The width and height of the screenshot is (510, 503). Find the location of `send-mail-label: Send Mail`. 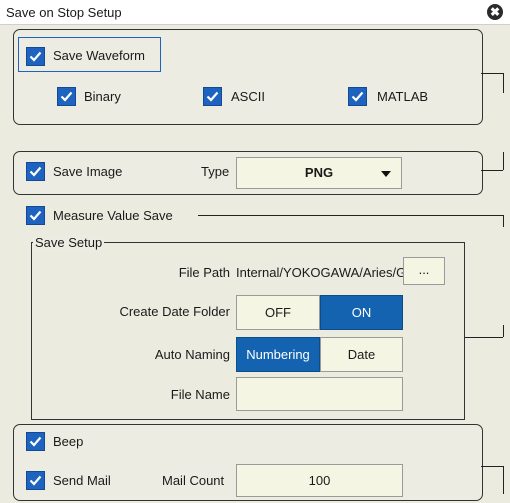

send-mail-label: Send Mail is located at coordinates (82, 480).